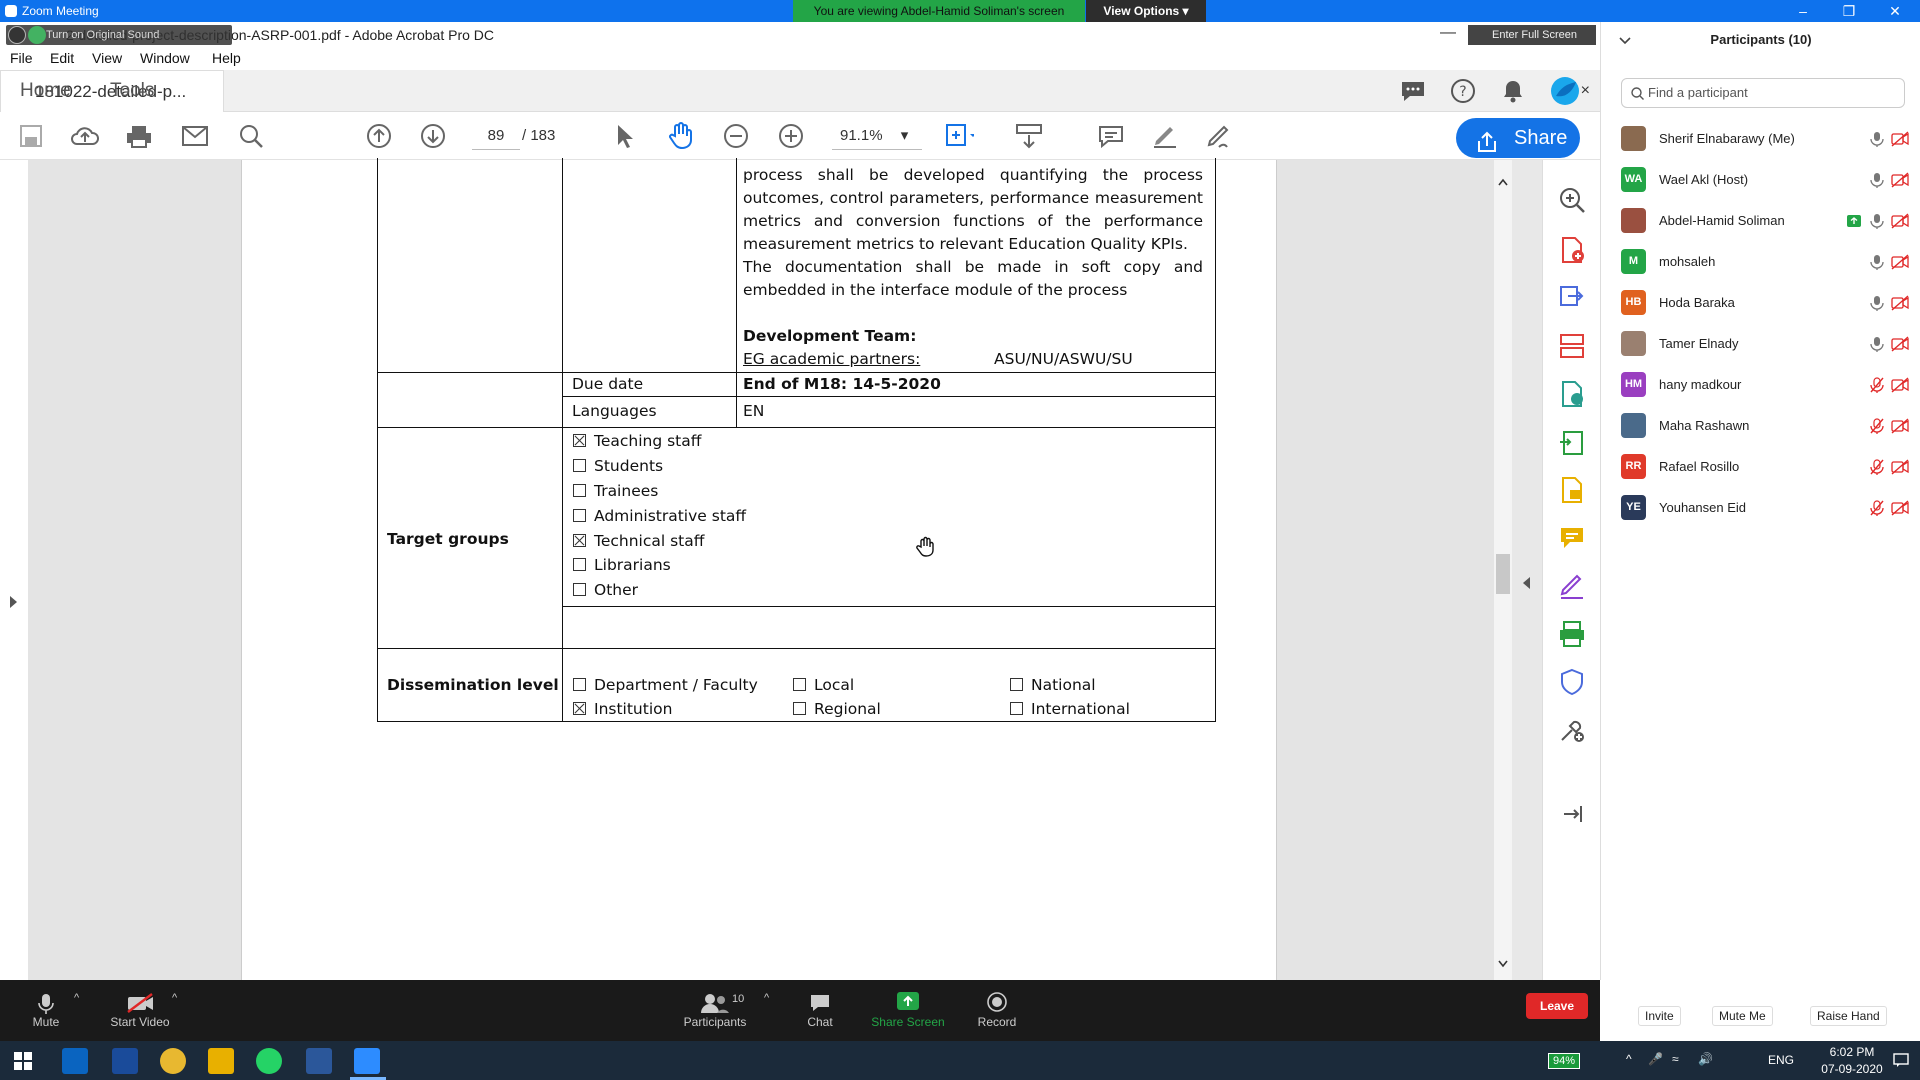 This screenshot has width=1920, height=1080. Describe the element at coordinates (45, 91) in the screenshot. I see `tab-home: Home` at that location.